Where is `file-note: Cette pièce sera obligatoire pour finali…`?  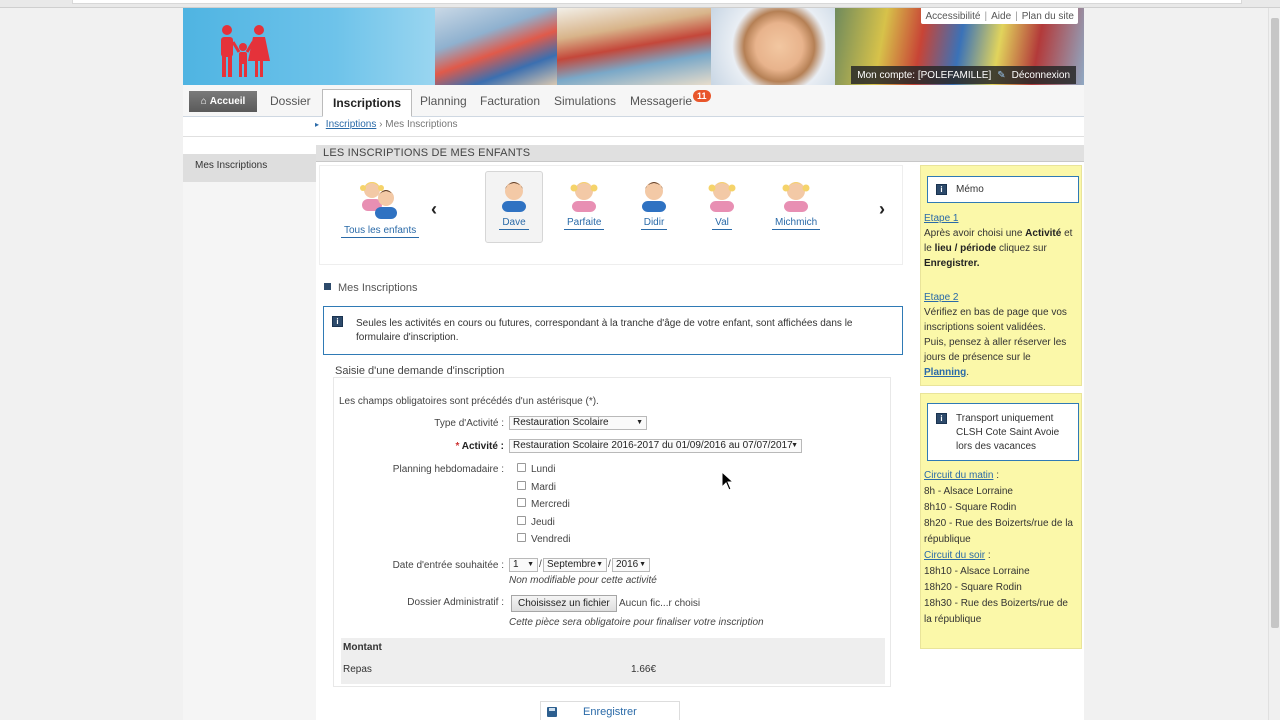
file-note: Cette pièce sera obligatoire pour finali… is located at coordinates (636, 622).